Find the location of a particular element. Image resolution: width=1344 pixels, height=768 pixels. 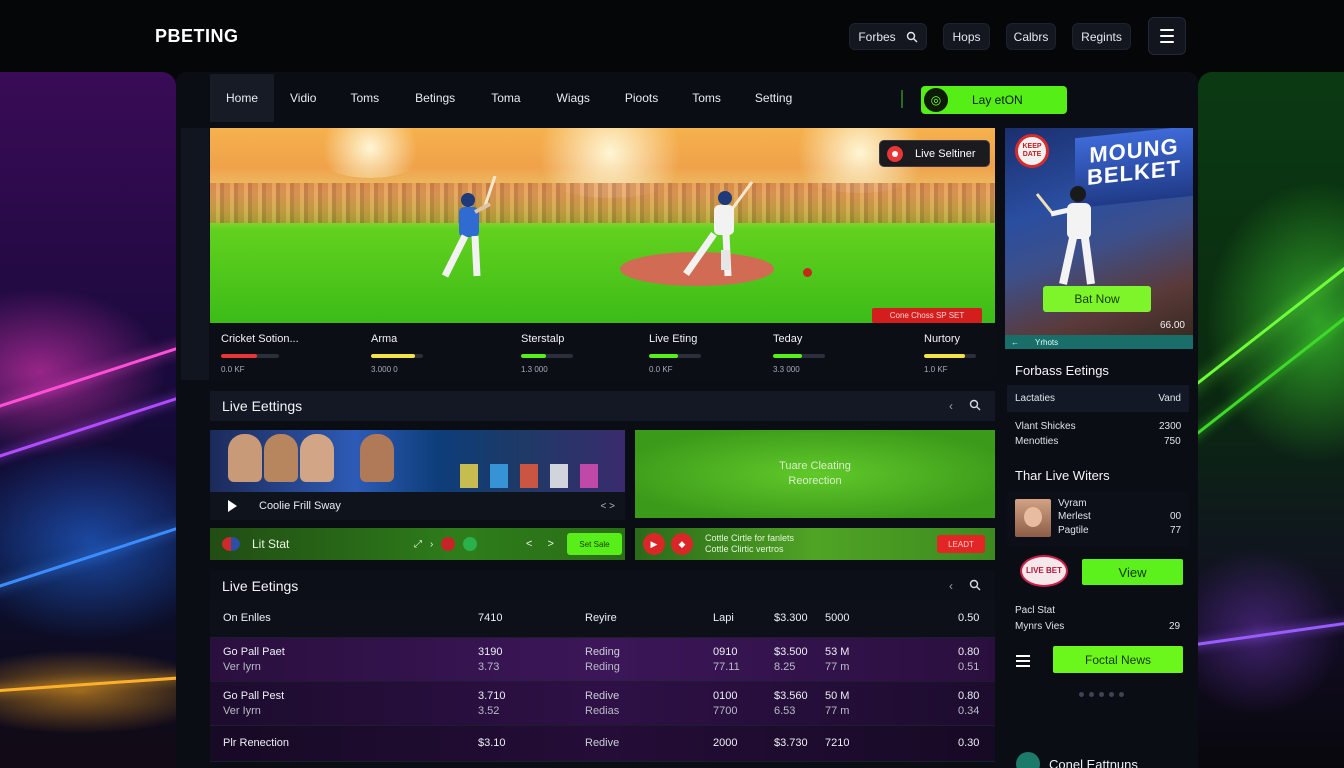

row-value: $3.560 6.53 is located at coordinates (791, 703).